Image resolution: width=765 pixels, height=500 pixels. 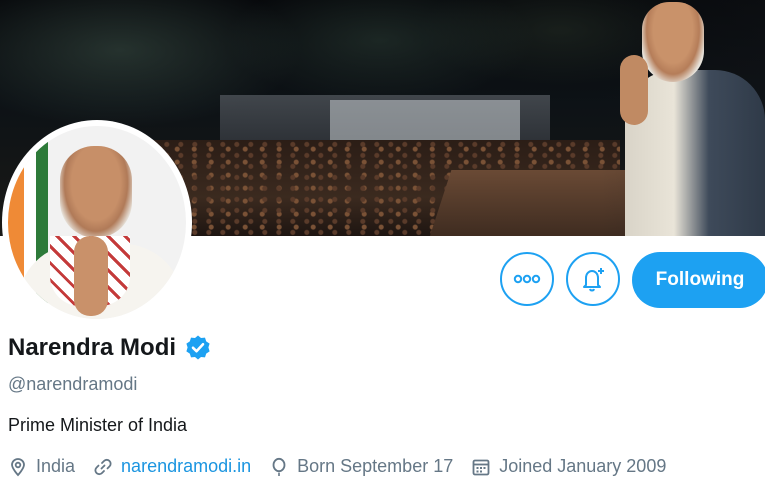 What do you see at coordinates (481, 467) in the screenshot?
I see `calendar-icon` at bounding box center [481, 467].